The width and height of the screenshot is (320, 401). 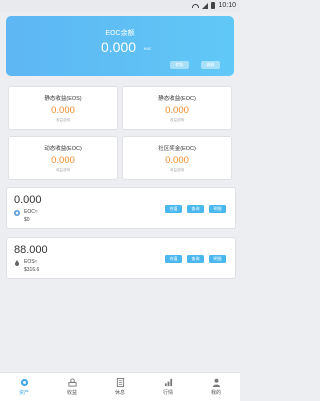 I want to click on stat-card-community-eoc: 社区奖金(EOC) 0.000 收益说明, so click(x=177, y=158).